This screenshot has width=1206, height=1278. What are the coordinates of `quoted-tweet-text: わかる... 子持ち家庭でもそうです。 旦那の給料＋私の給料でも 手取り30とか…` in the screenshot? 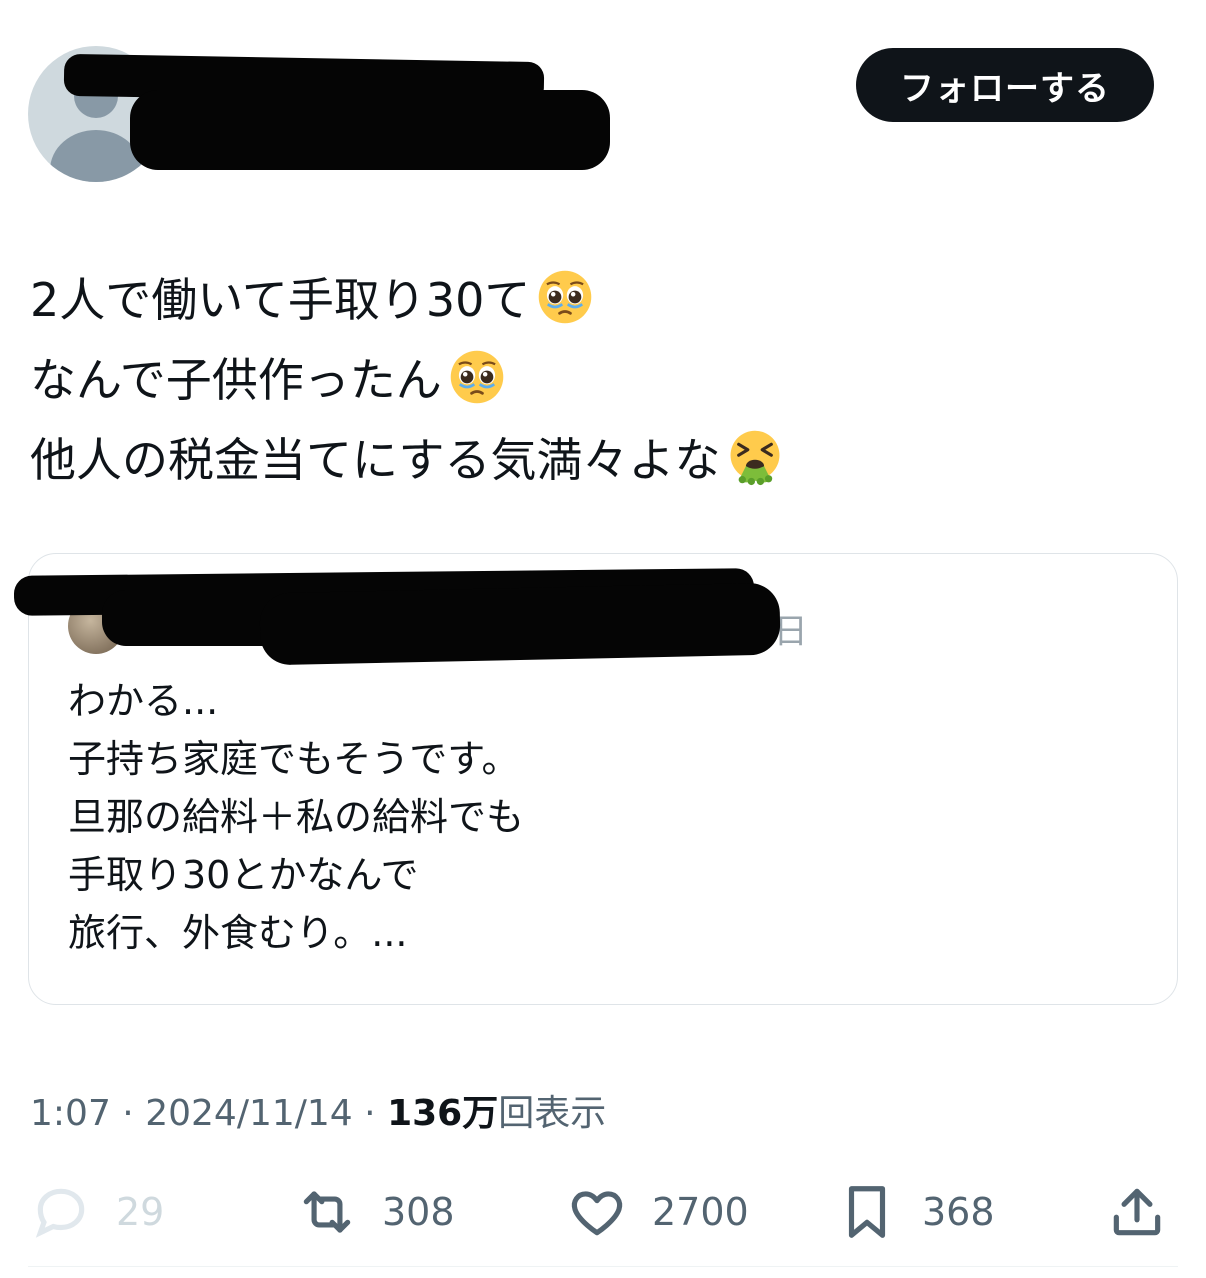 It's located at (296, 817).